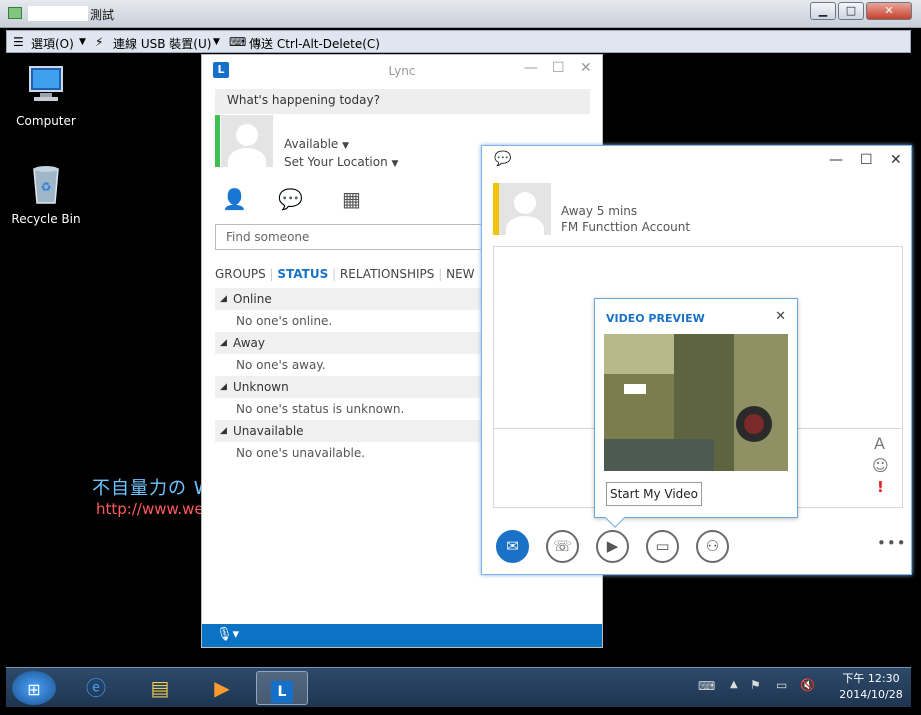 This screenshot has width=921, height=715. What do you see at coordinates (234, 199) in the screenshot?
I see `contacts-tab-icon: 👤` at bounding box center [234, 199].